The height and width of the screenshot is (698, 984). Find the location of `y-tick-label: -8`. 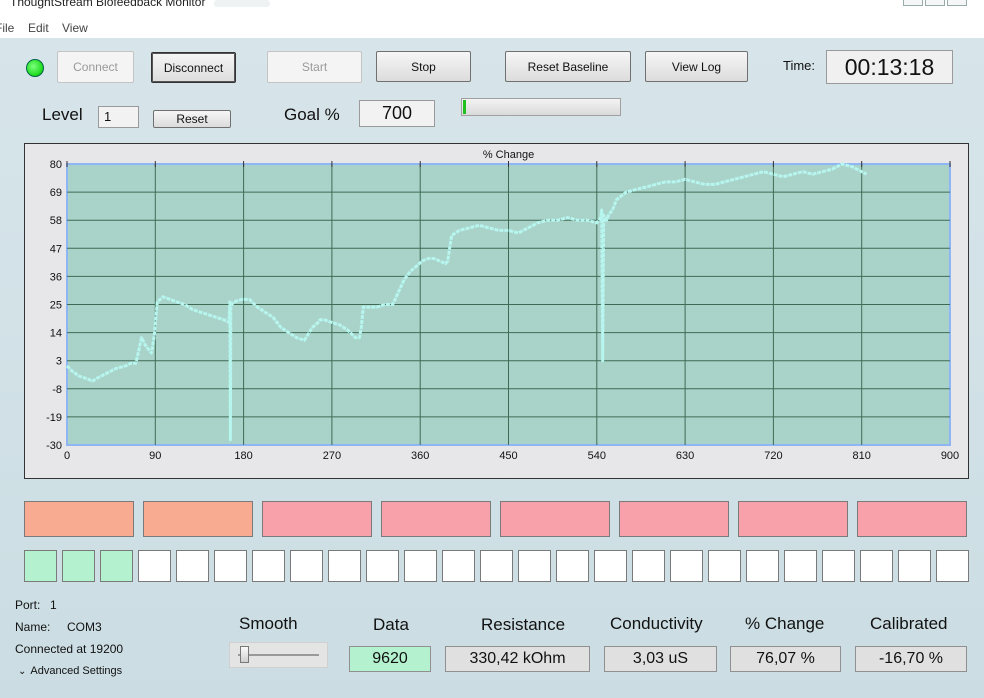

y-tick-label: -8 is located at coordinates (57, 390).